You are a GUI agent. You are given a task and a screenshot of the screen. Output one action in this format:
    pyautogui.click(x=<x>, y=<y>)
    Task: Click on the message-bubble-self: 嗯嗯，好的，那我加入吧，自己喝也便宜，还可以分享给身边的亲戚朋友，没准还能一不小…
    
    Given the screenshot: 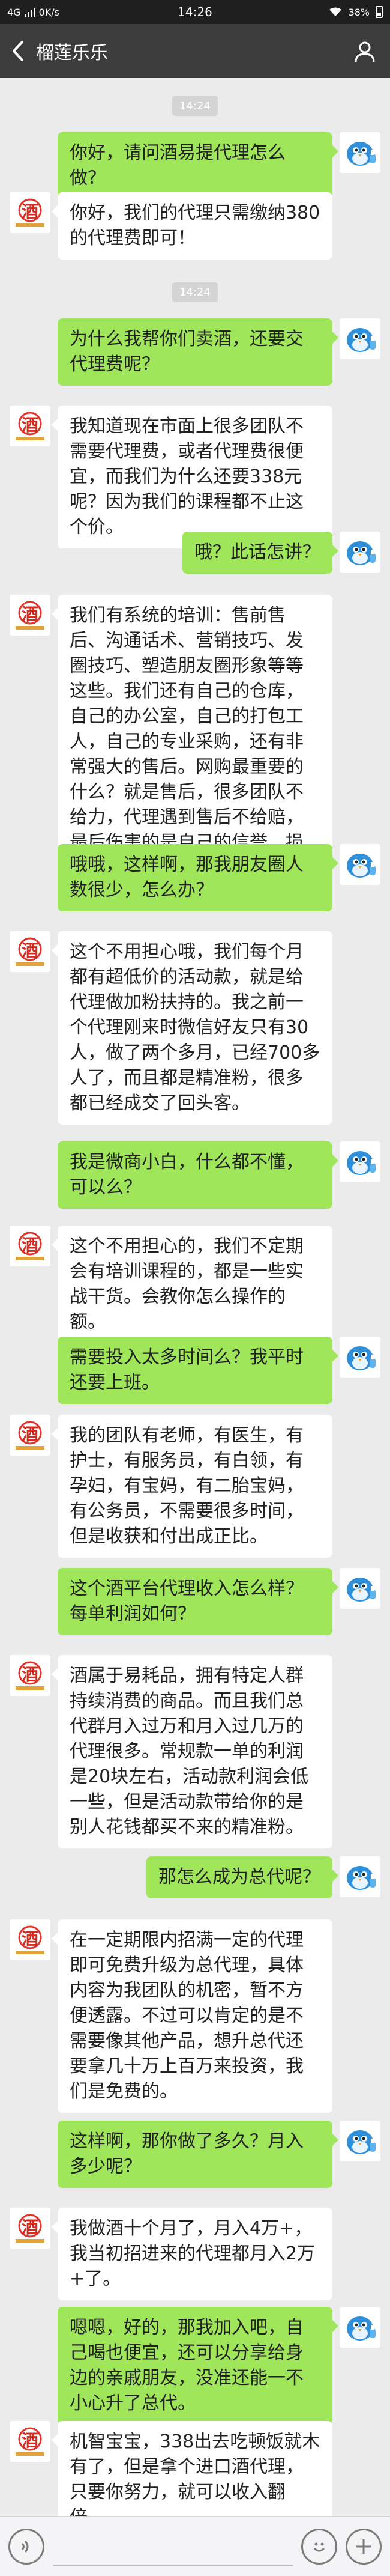 What is the action you would take?
    pyautogui.click(x=198, y=2366)
    